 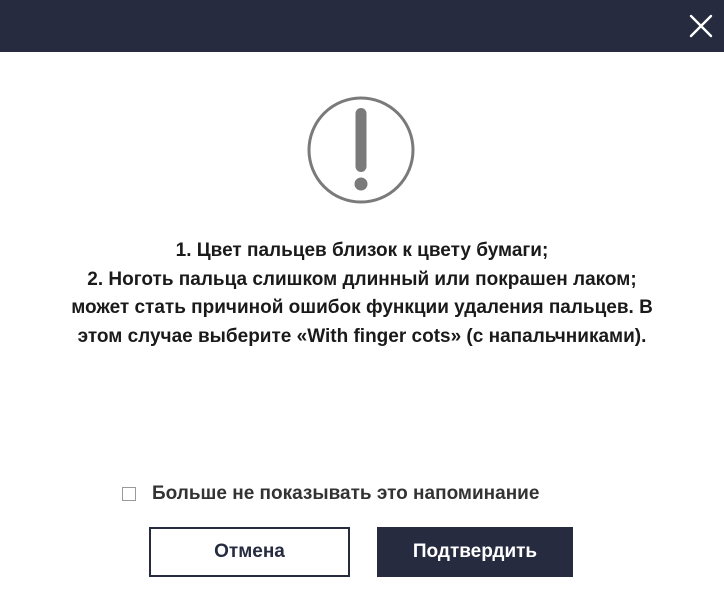 I want to click on exclamation-circle-icon, so click(x=361, y=150).